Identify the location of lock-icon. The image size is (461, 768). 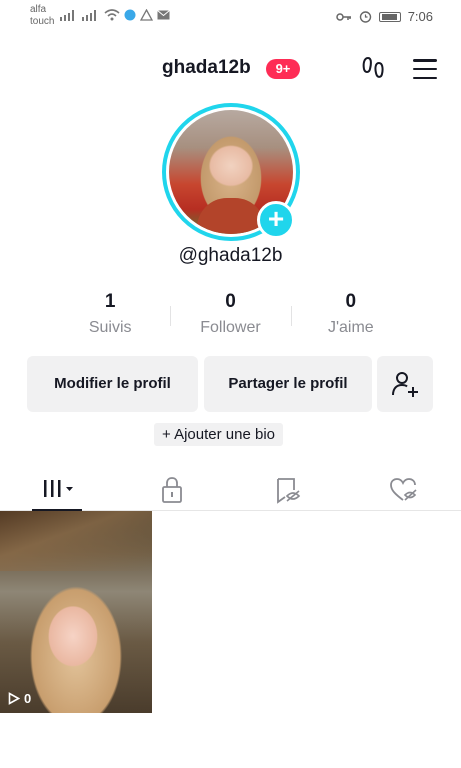
(172, 490).